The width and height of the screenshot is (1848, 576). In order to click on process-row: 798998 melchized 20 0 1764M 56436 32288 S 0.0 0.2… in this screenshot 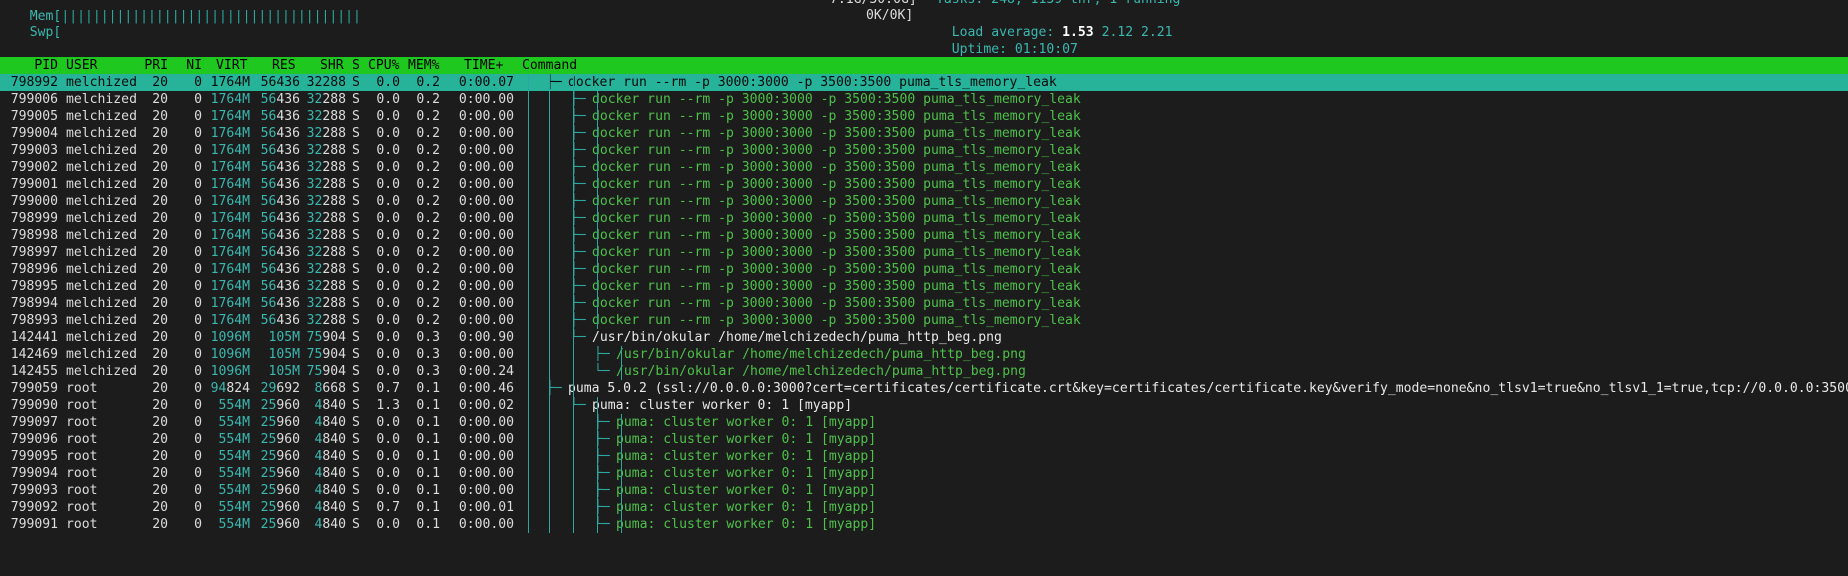, I will do `click(924, 235)`.